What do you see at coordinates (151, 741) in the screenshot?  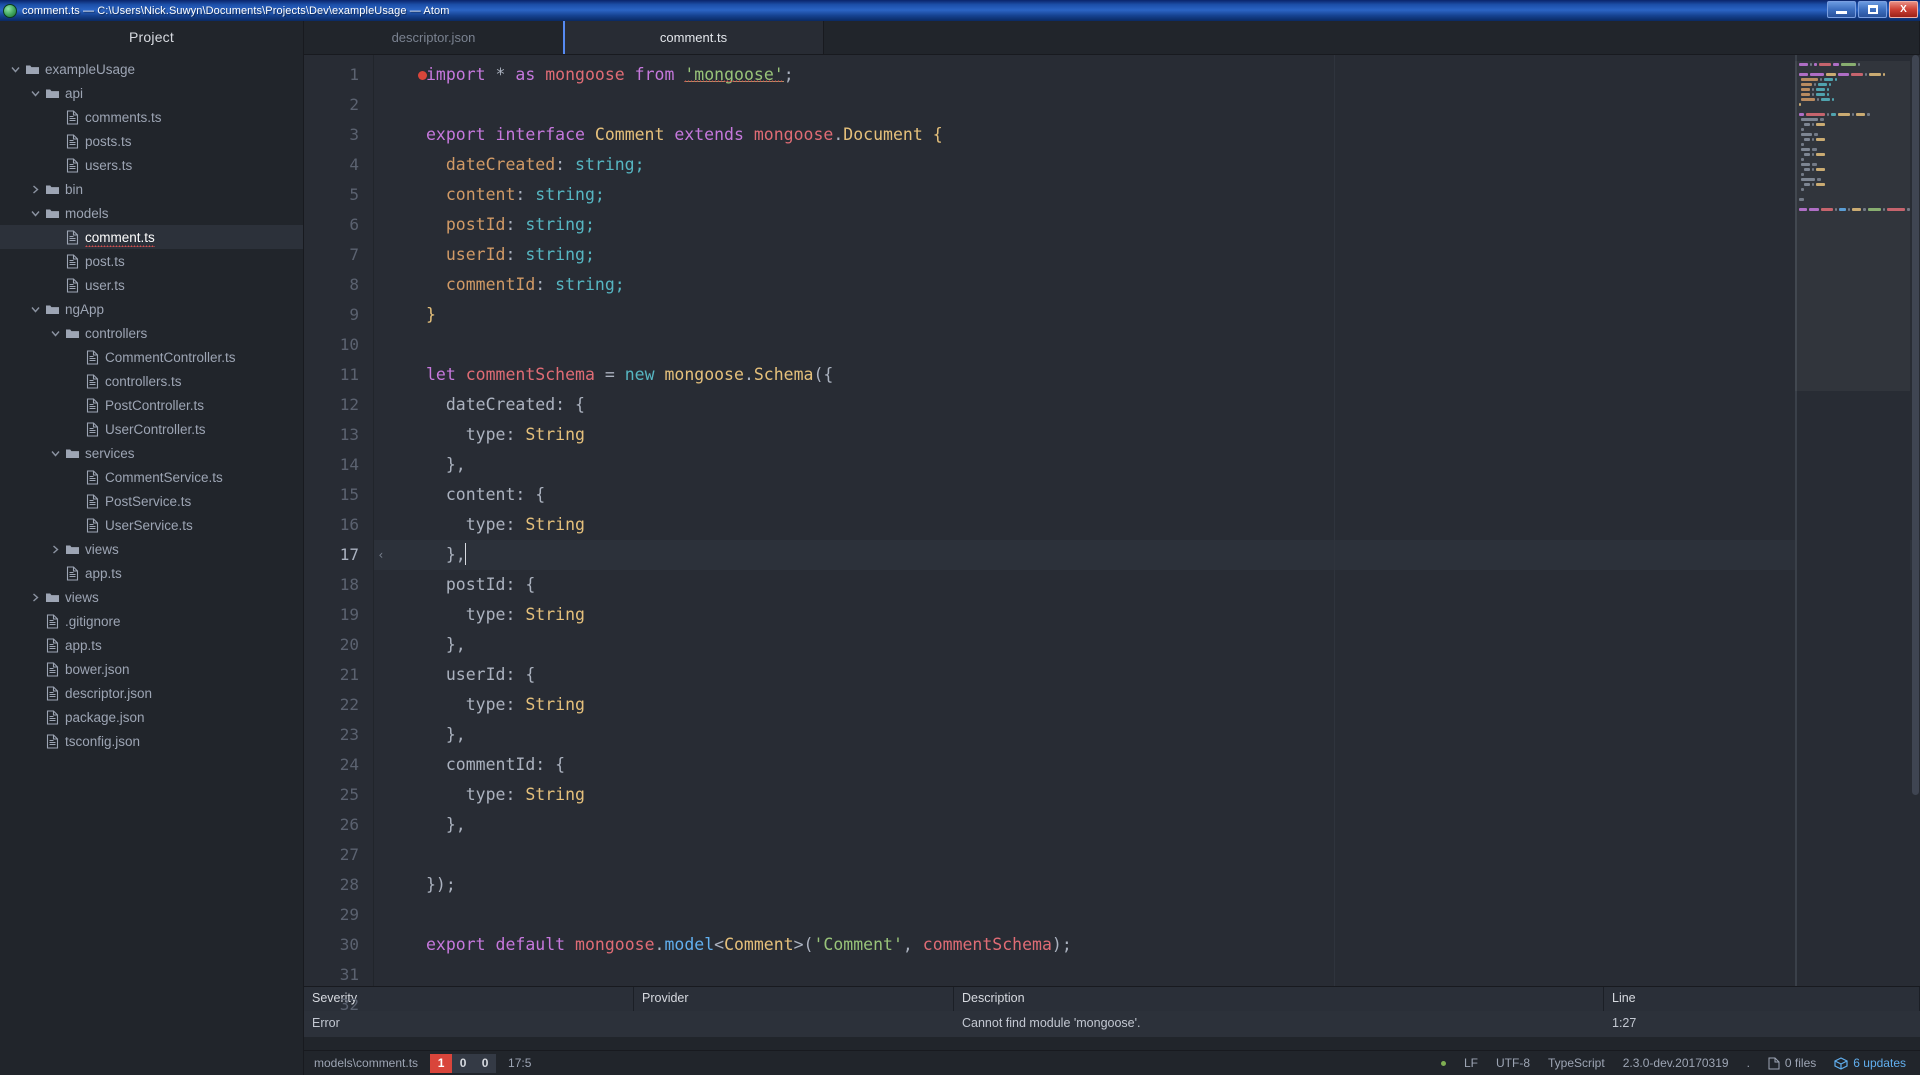 I see `tree-file-tsconfig-json: tsconfig.json` at bounding box center [151, 741].